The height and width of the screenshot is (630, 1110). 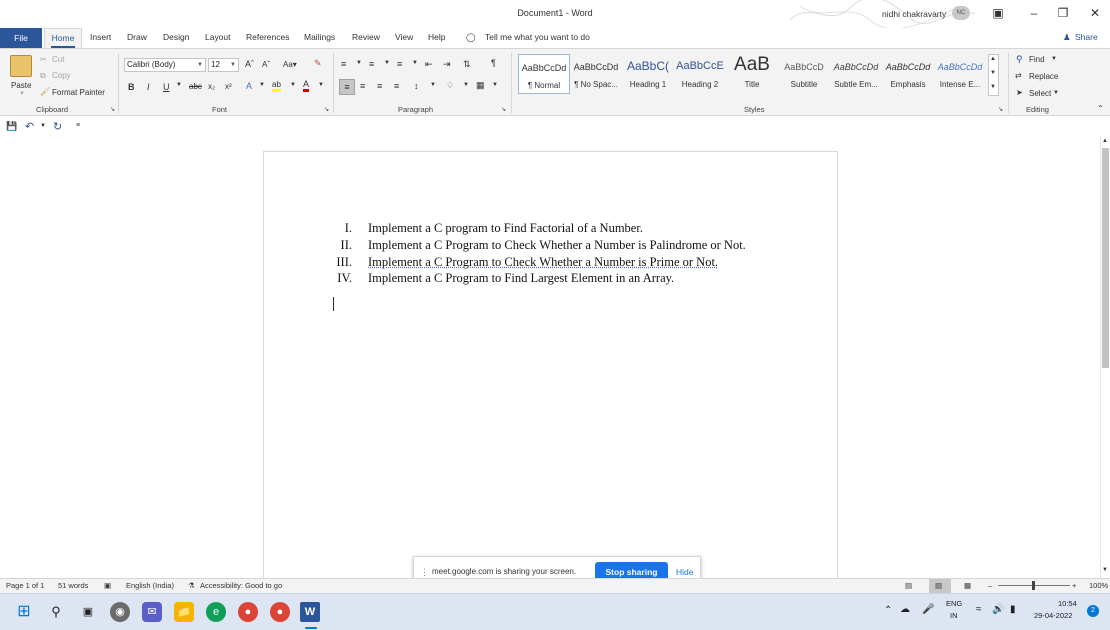 I want to click on battery-icon: ▮, so click(x=1013, y=609).